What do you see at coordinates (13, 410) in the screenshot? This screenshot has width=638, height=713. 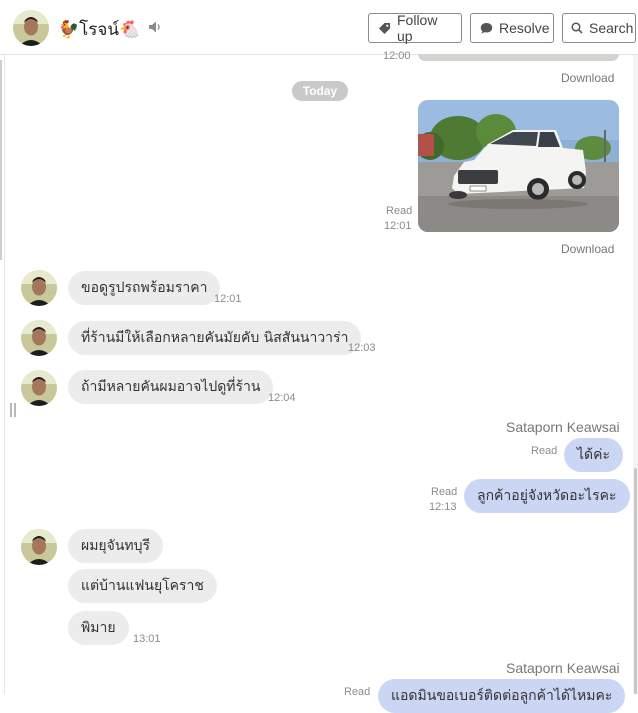 I see `resize-handle` at bounding box center [13, 410].